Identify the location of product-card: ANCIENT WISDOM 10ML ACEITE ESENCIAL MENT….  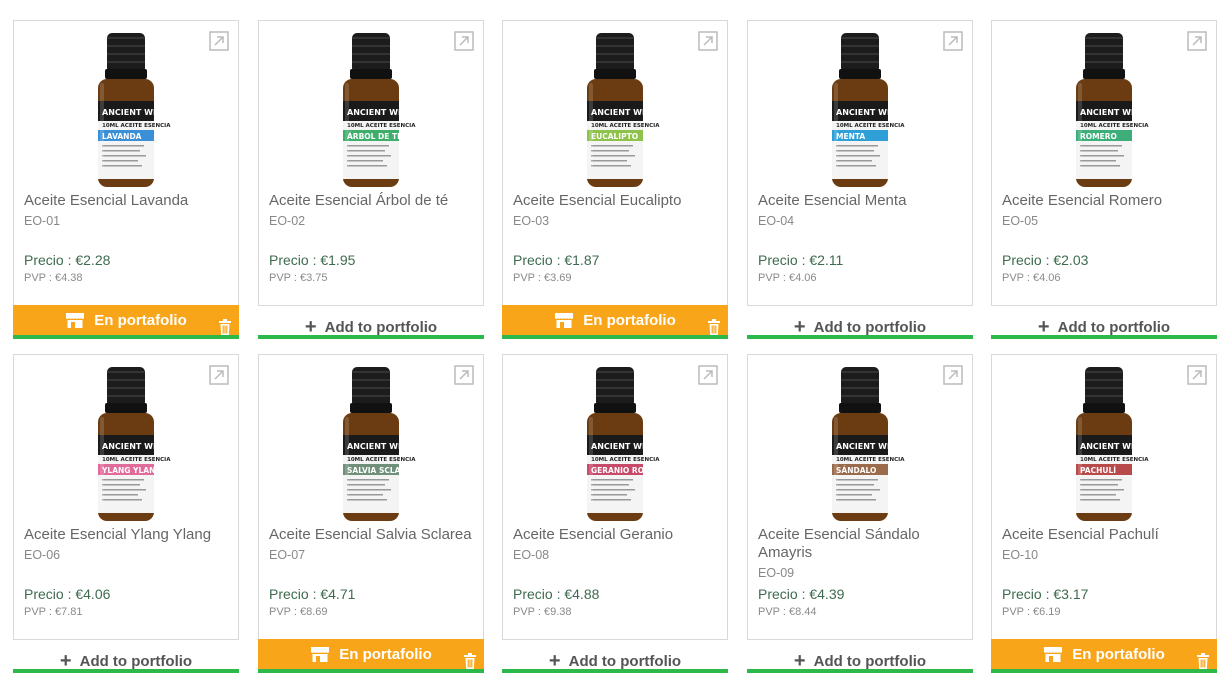
(860, 179).